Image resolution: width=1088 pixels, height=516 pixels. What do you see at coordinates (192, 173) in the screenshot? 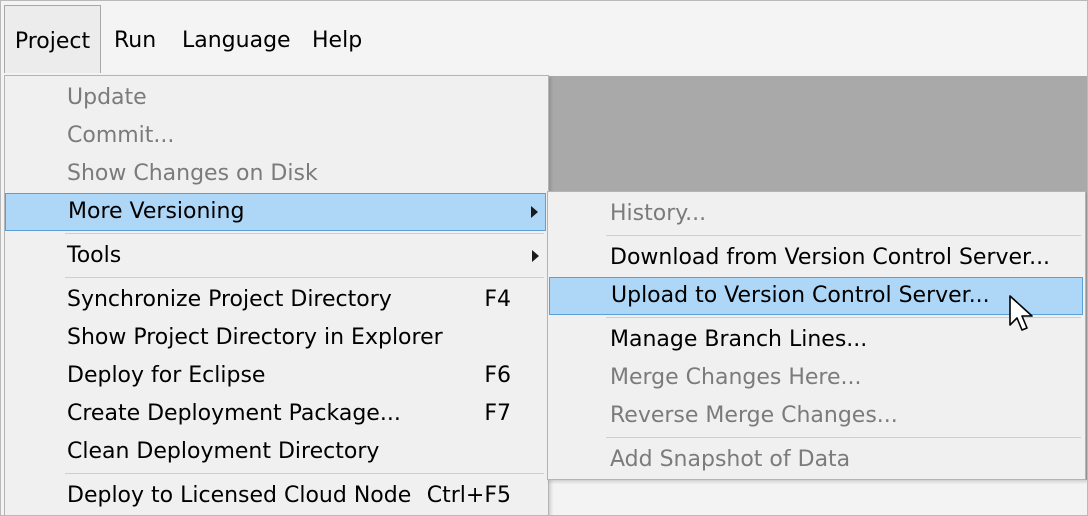
I see `menu-item-label: Show Changes on Disk` at bounding box center [192, 173].